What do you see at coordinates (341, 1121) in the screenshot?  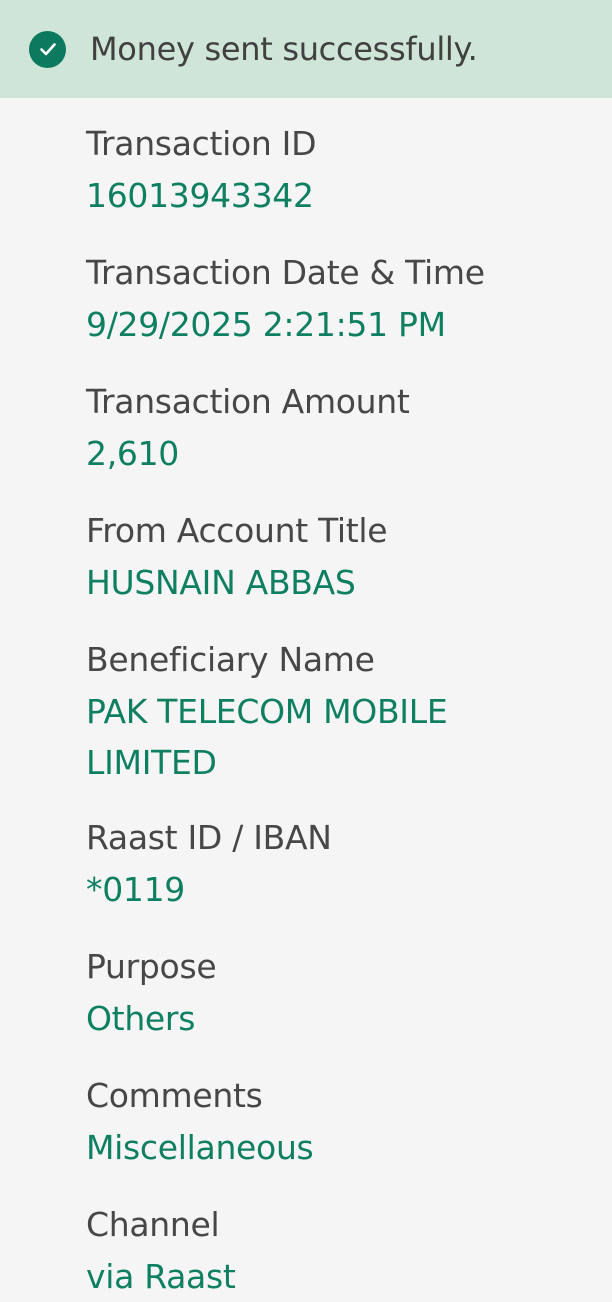 I see `detail-comments: Comments Miscellaneous` at bounding box center [341, 1121].